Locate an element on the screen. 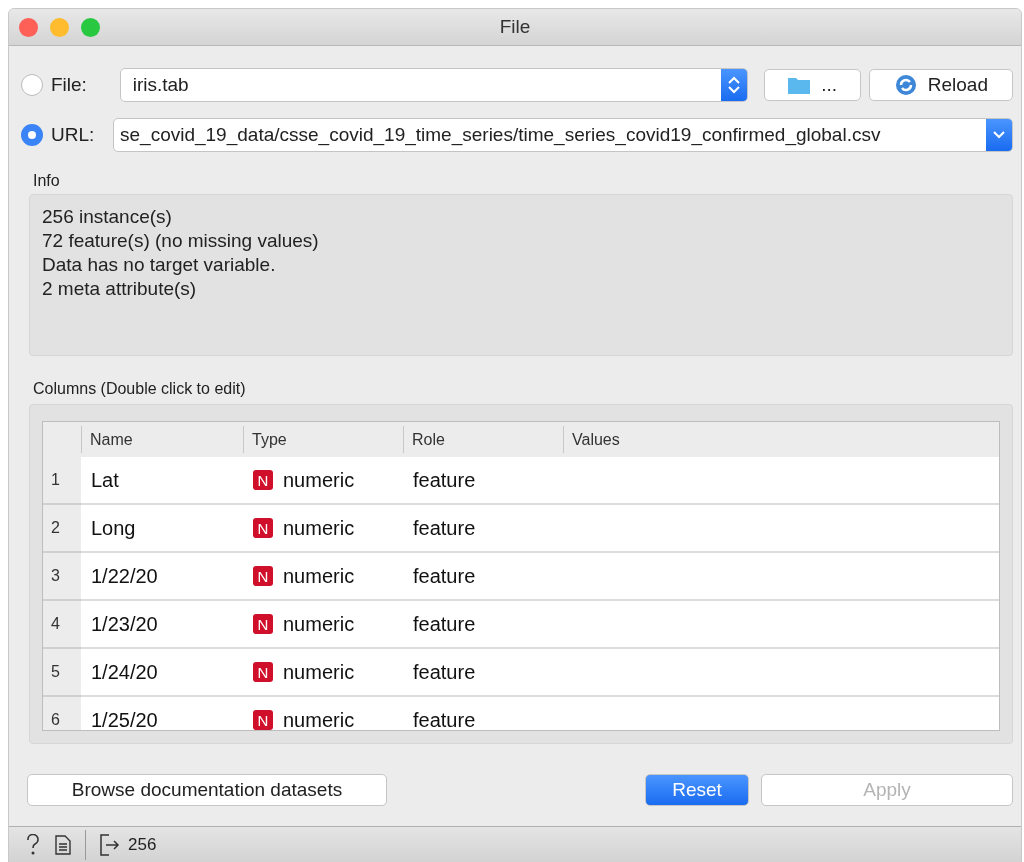 This screenshot has height=862, width=1024. table-cell: Lat is located at coordinates (162, 481).